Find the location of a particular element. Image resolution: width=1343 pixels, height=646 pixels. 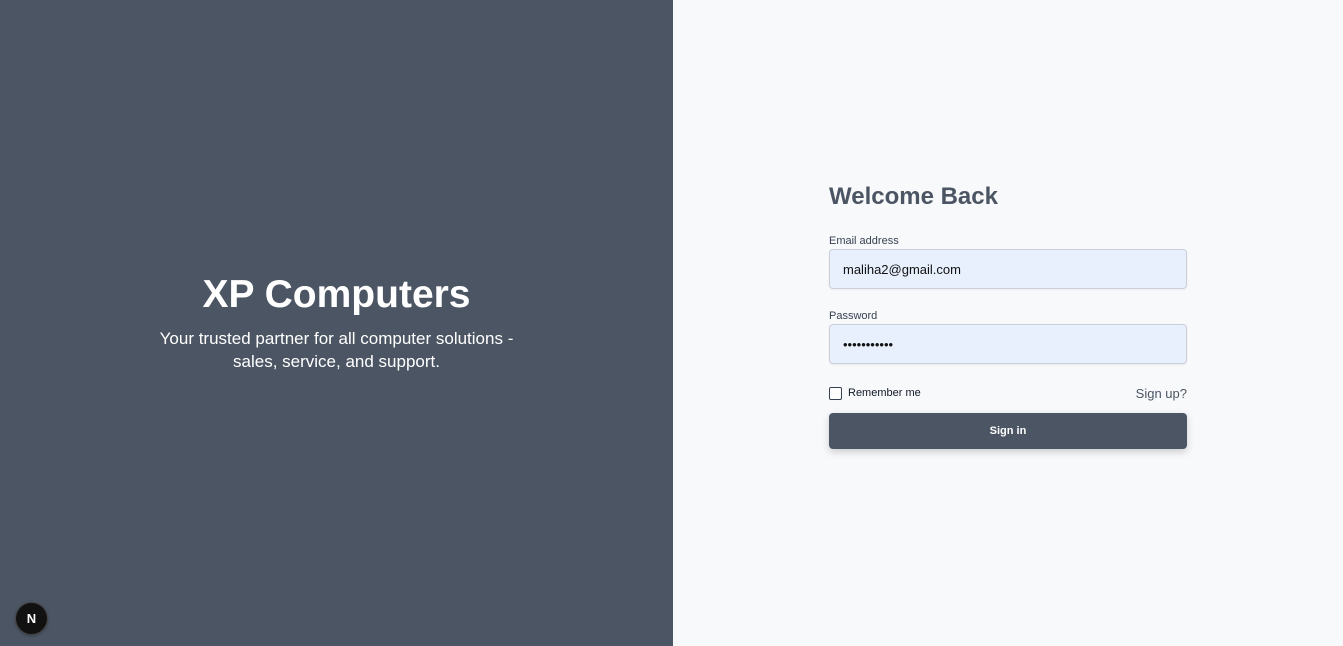

brand-title: XP Computers is located at coordinates (336, 294).